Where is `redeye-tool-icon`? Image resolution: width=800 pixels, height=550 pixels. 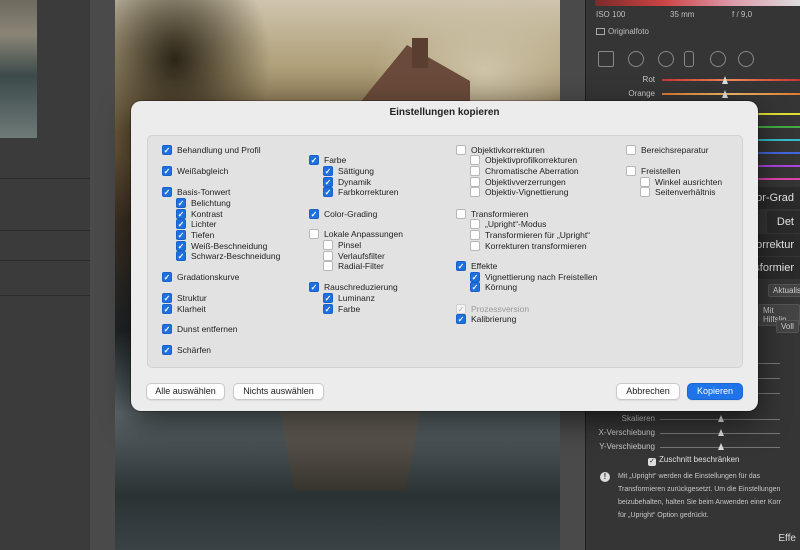 redeye-tool-icon is located at coordinates (666, 59).